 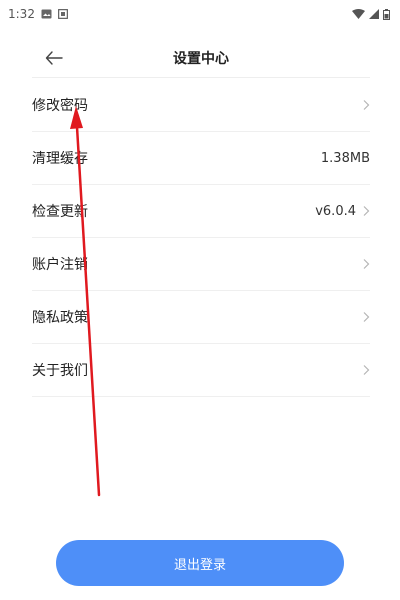 I want to click on setting-about-us: 关于我们, so click(x=201, y=370).